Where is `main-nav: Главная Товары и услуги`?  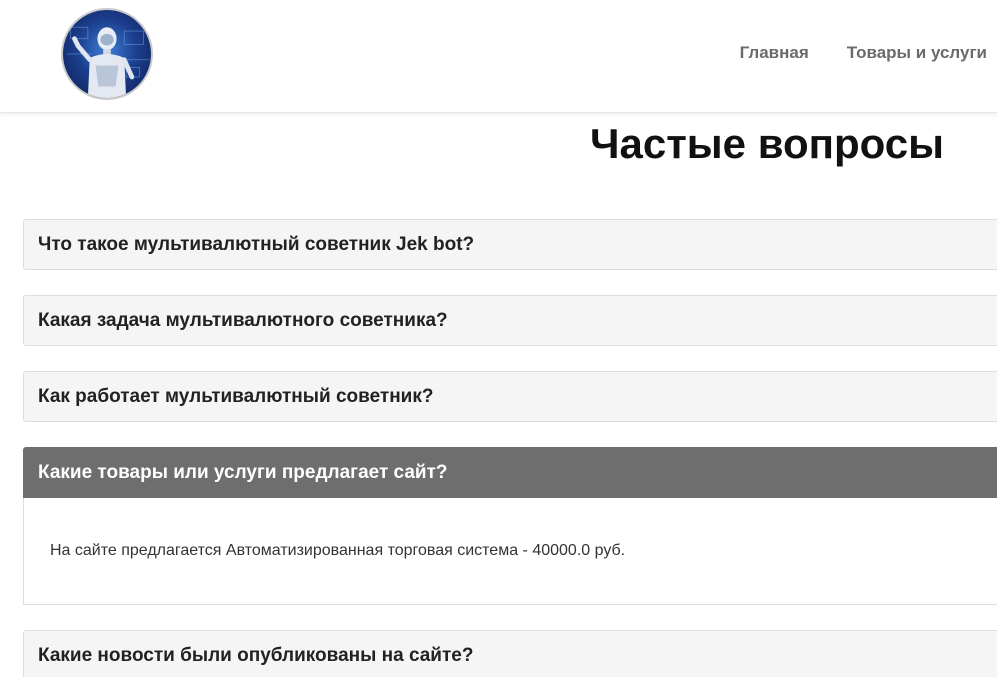
main-nav: Главная Товары и услуги is located at coordinates (863, 53).